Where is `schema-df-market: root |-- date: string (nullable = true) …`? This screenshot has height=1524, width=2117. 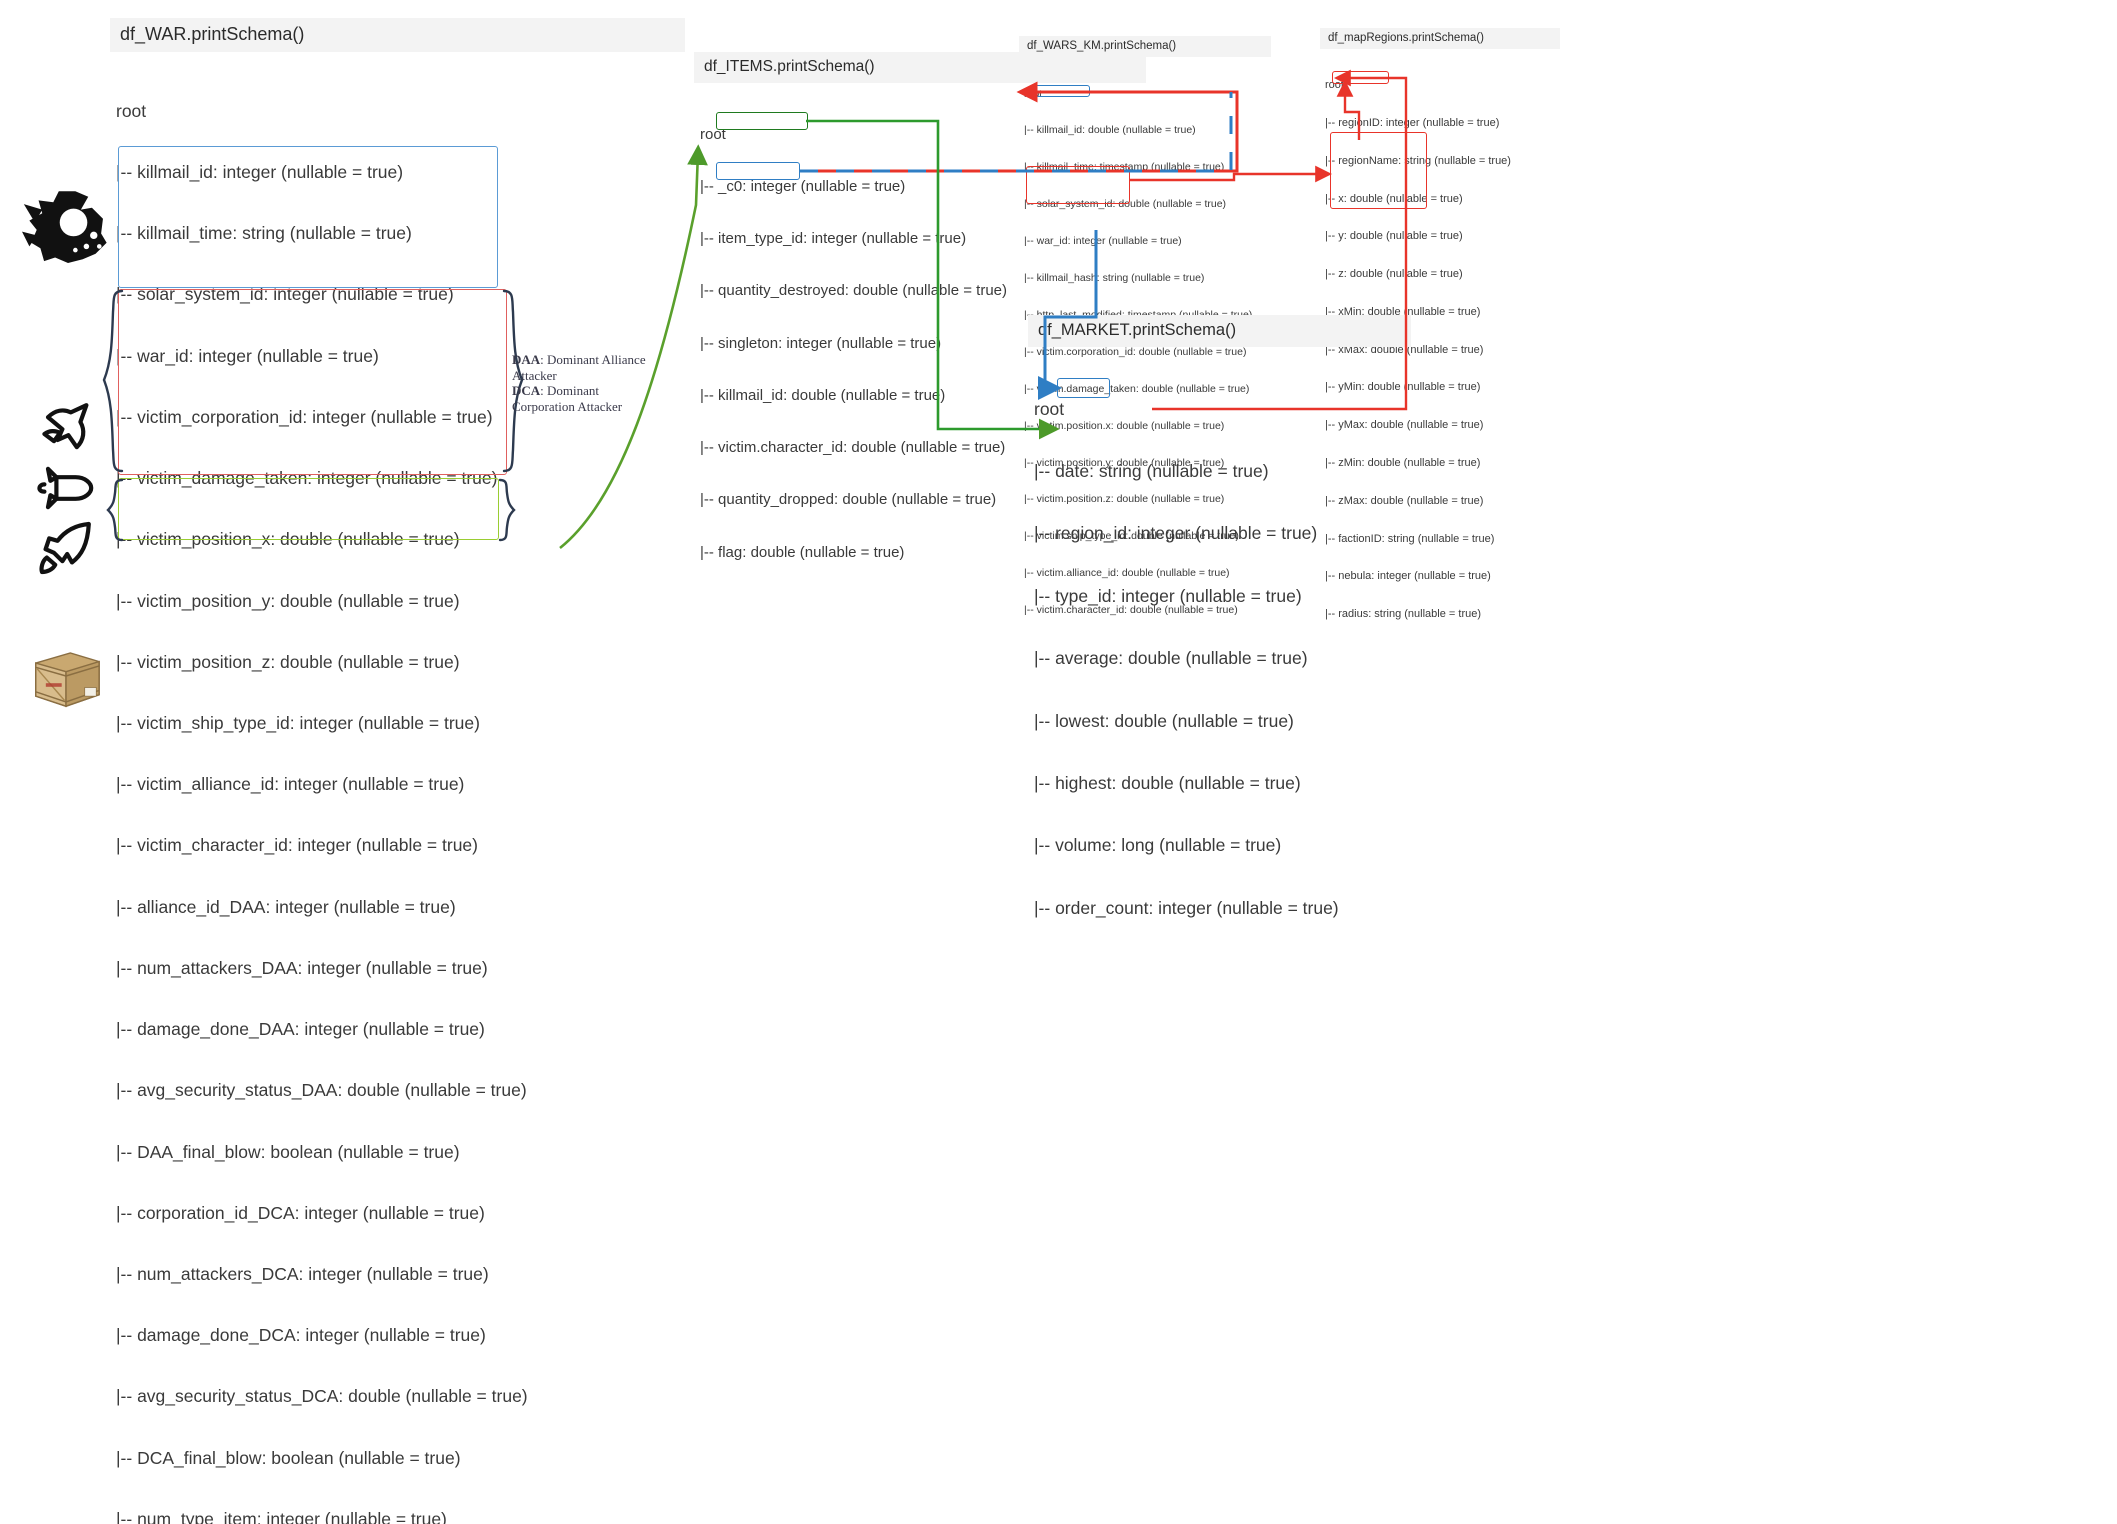
schema-df-market: root |-- date: string (nullable = true) … is located at coordinates (1219, 653).